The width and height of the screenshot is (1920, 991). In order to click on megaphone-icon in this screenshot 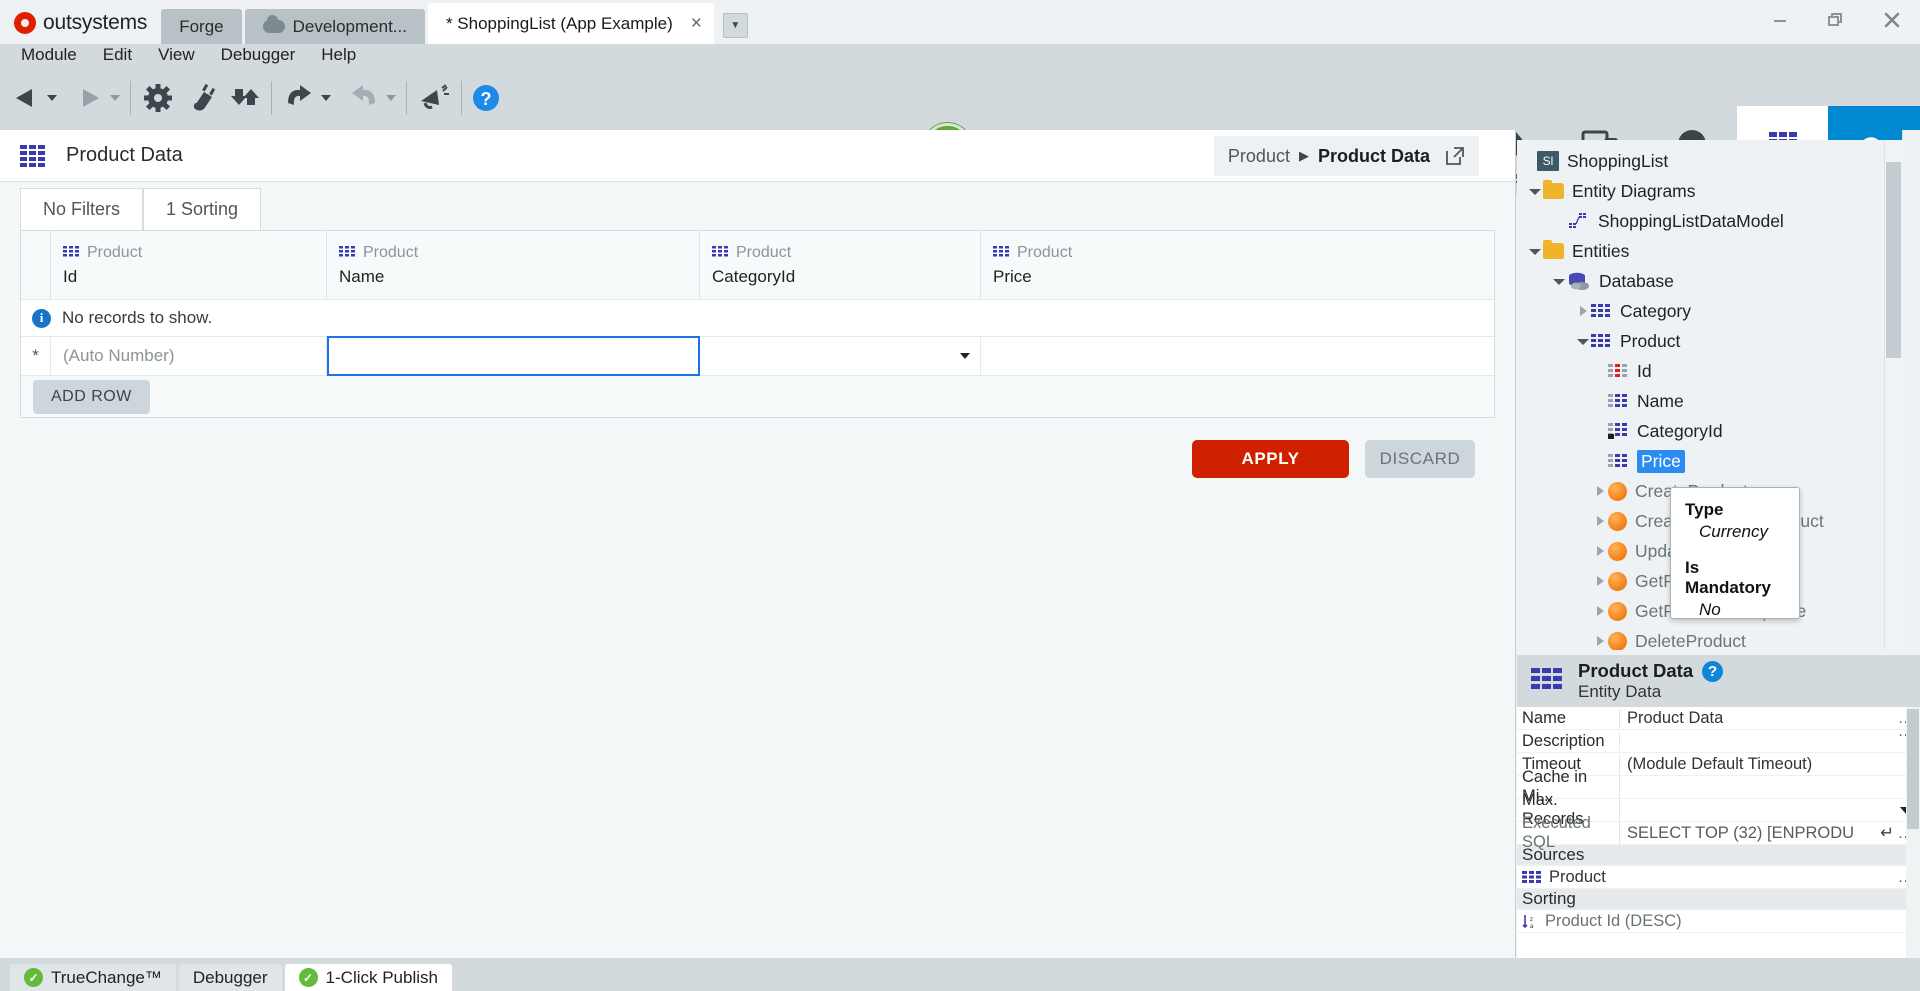, I will do `click(434, 98)`.